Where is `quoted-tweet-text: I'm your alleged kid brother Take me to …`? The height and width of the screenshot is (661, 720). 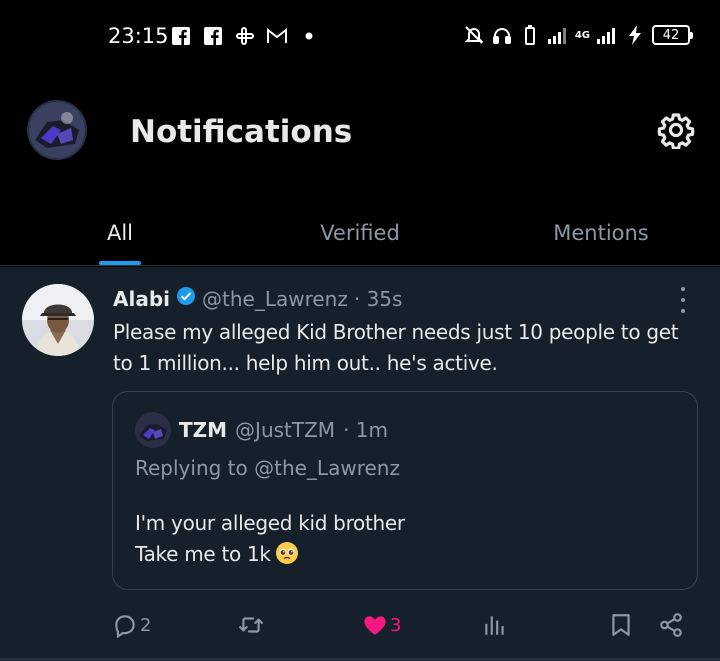
quoted-tweet-text: I'm your alleged kid brother Take me to … is located at coordinates (270, 539).